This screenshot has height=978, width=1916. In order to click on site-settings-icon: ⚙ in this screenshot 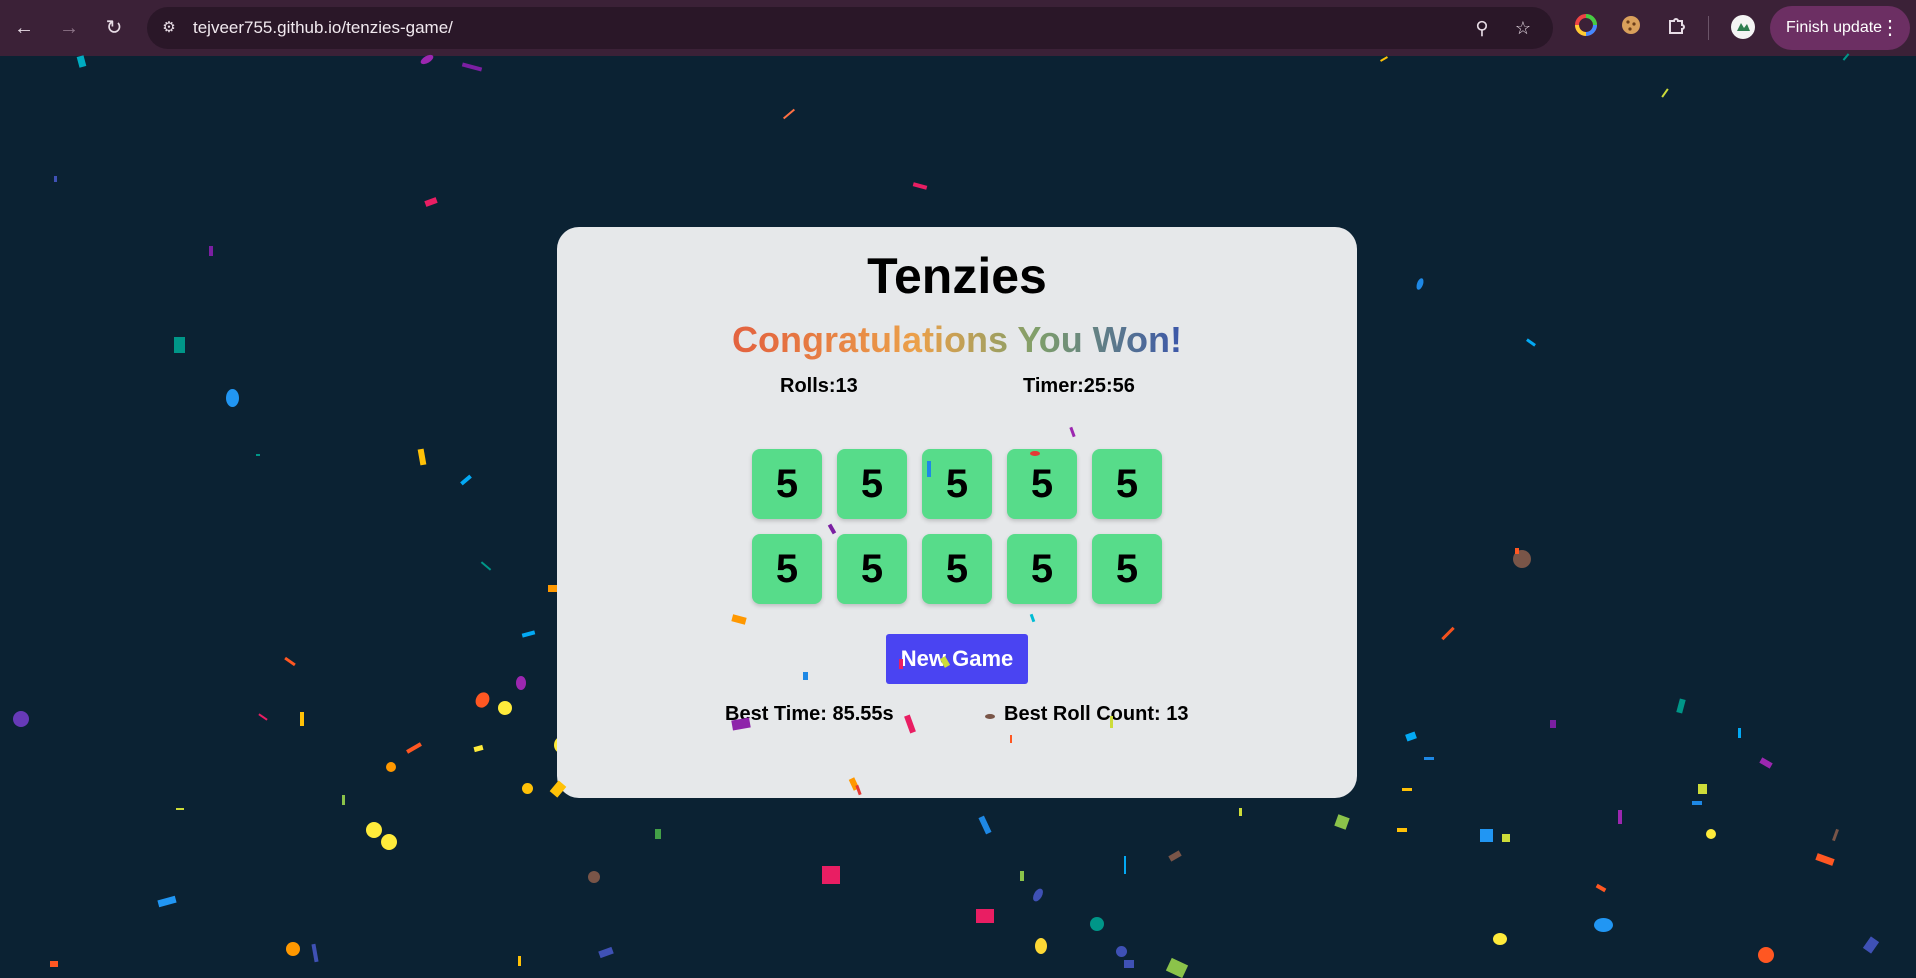, I will do `click(169, 28)`.